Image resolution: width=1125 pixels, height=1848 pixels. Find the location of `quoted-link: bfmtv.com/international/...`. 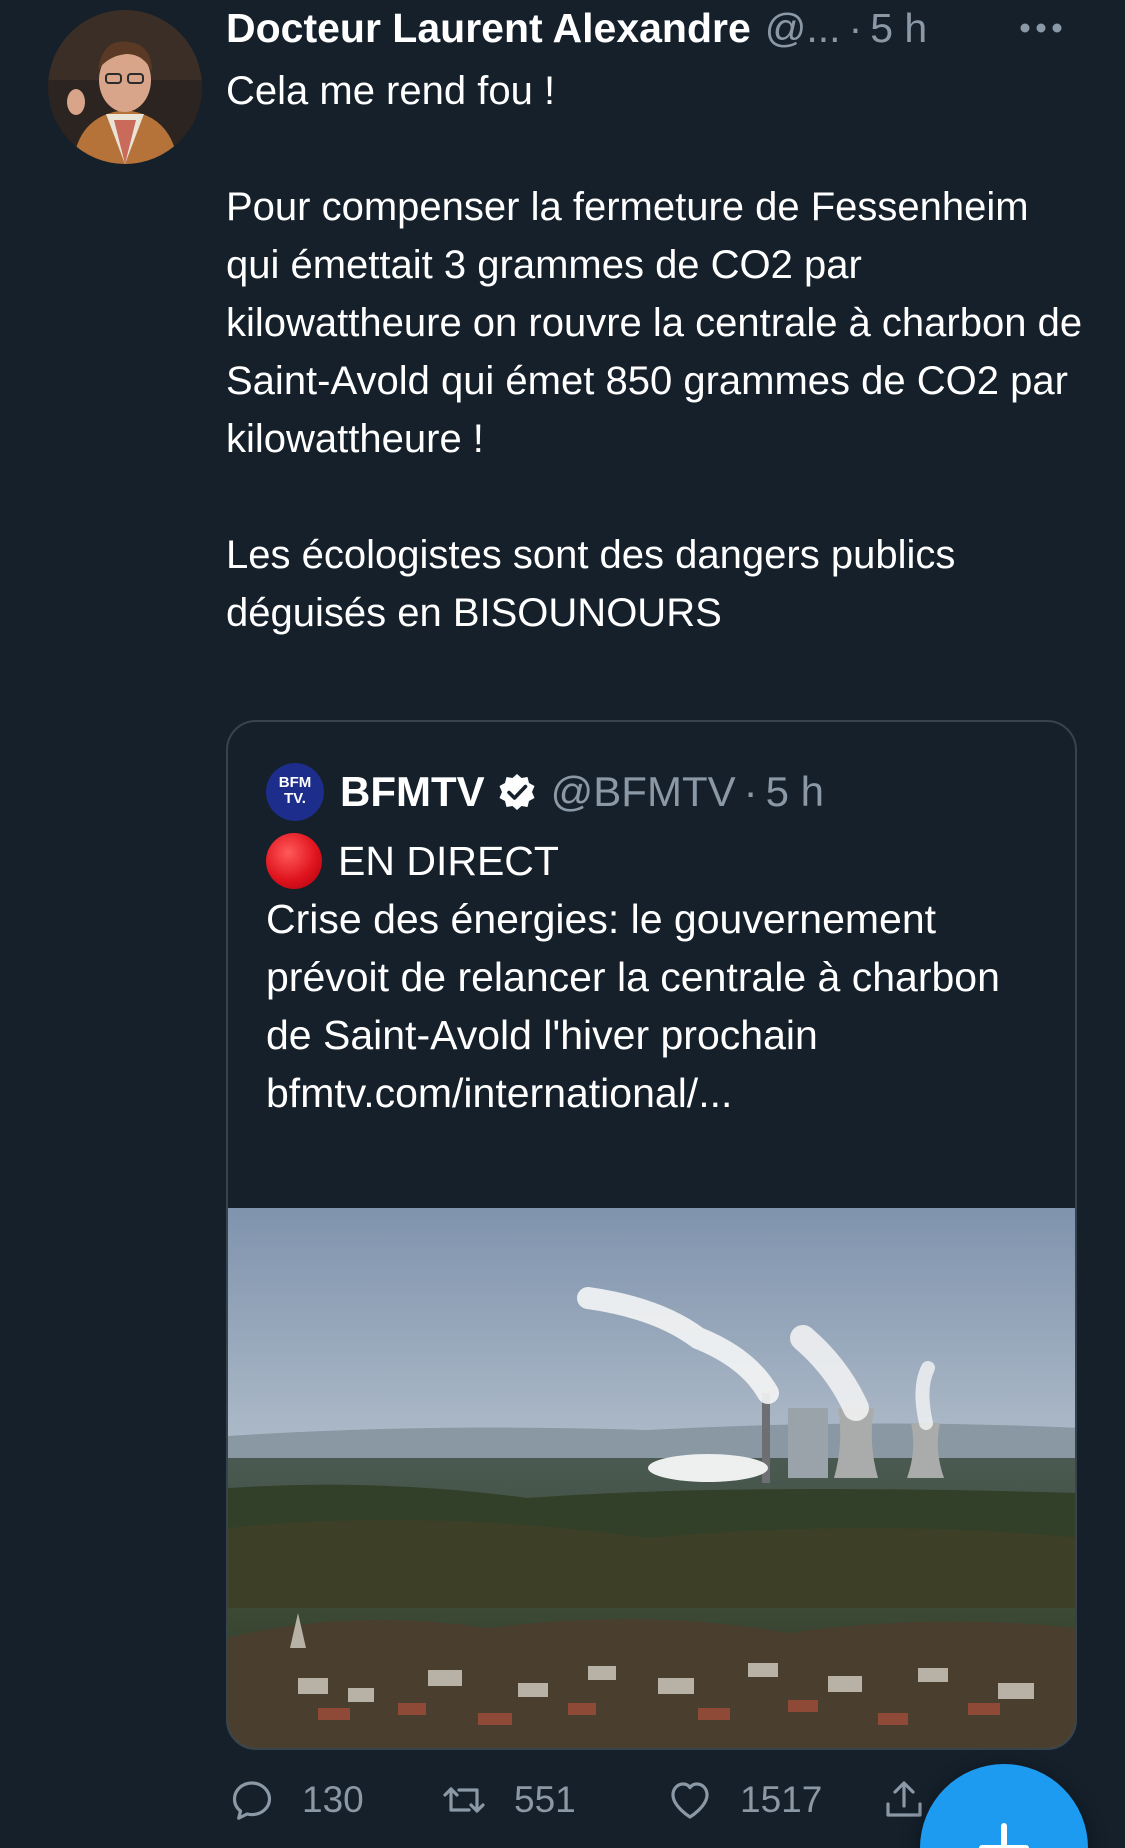

quoted-link: bfmtv.com/international/... is located at coordinates (661, 1093).